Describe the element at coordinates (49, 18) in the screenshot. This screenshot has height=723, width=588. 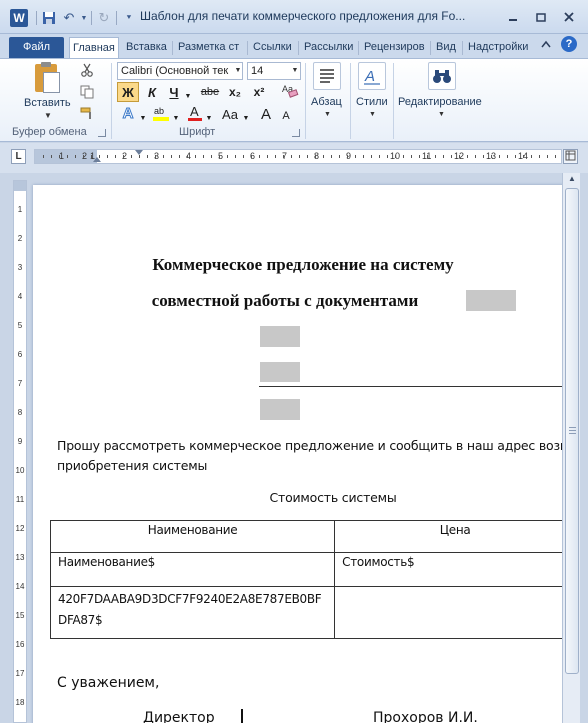
I see `save-icon` at that location.